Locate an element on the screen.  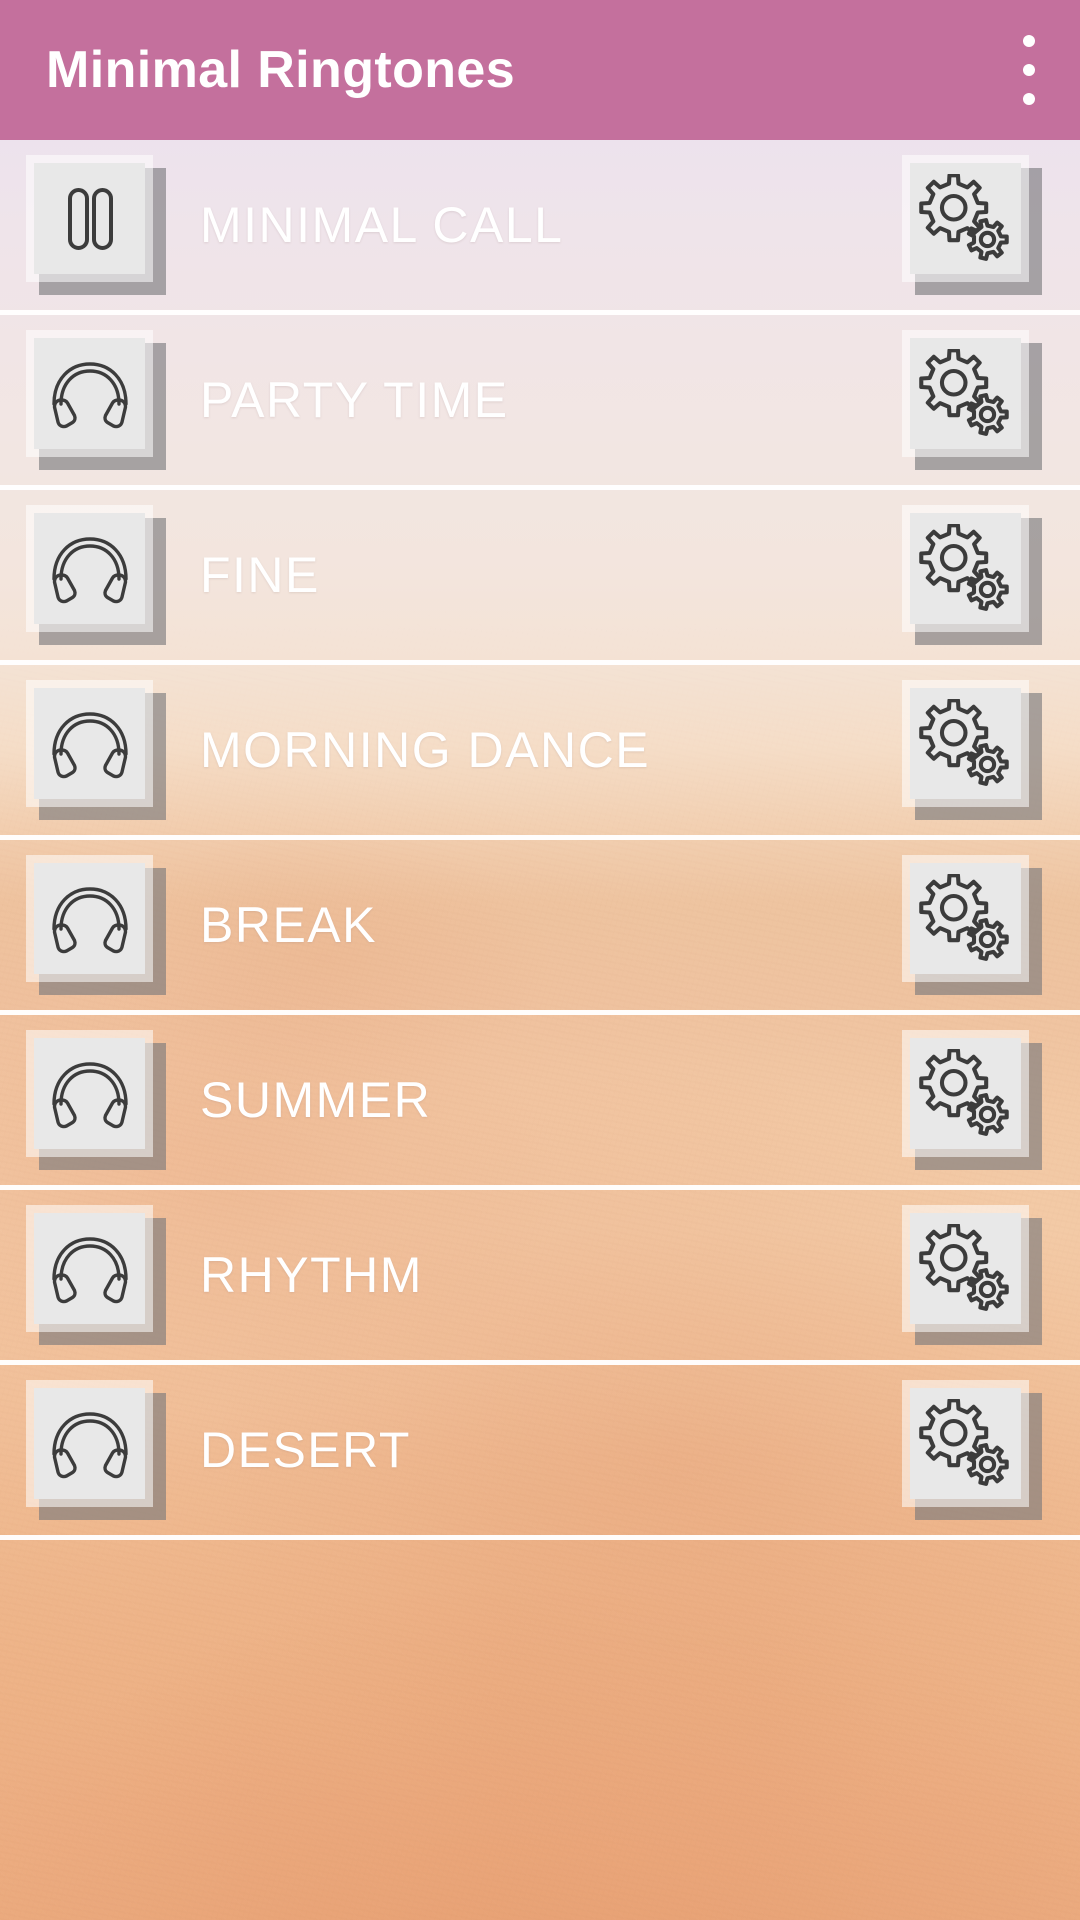
overflow-menu-button is located at coordinates (1029, 70).